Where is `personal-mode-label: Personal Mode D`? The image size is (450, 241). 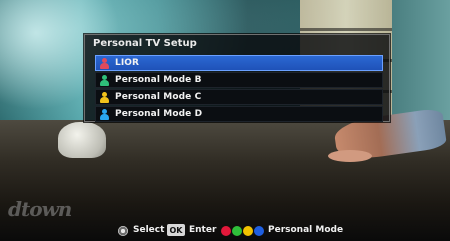 personal-mode-label: Personal Mode D is located at coordinates (159, 114).